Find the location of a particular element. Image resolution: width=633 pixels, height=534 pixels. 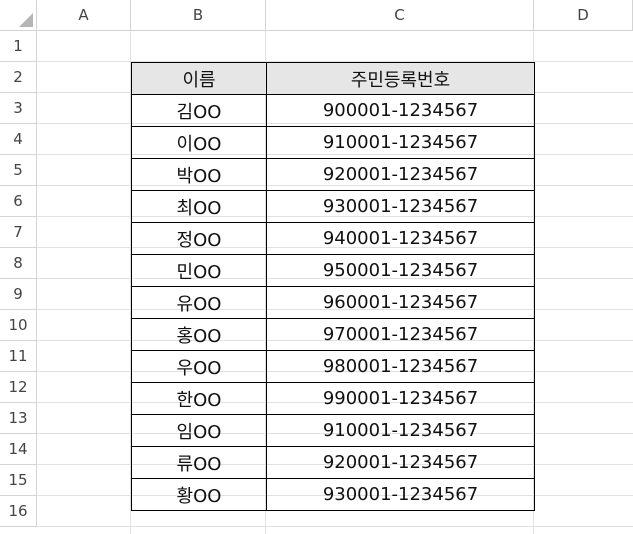

table-row: 민OO 950001-1234567 is located at coordinates (333, 270).